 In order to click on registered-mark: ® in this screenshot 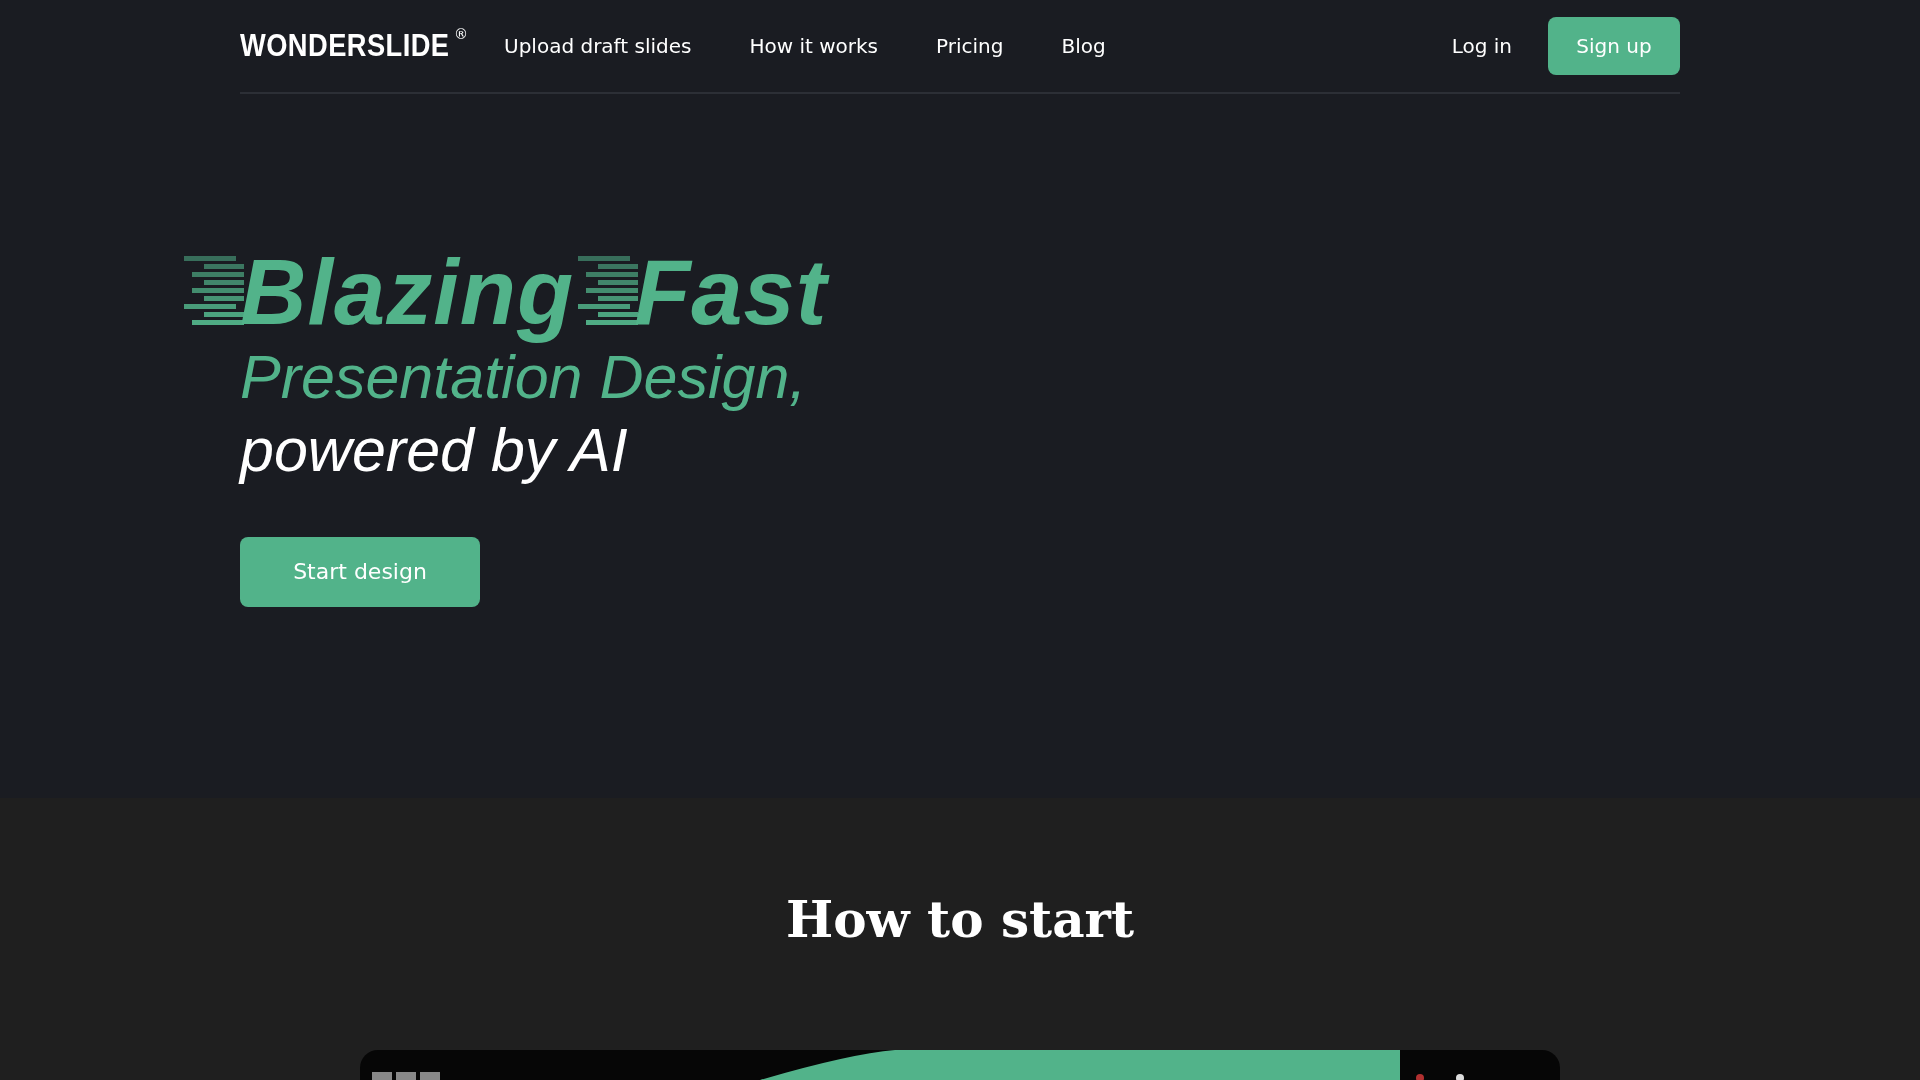, I will do `click(461, 34)`.